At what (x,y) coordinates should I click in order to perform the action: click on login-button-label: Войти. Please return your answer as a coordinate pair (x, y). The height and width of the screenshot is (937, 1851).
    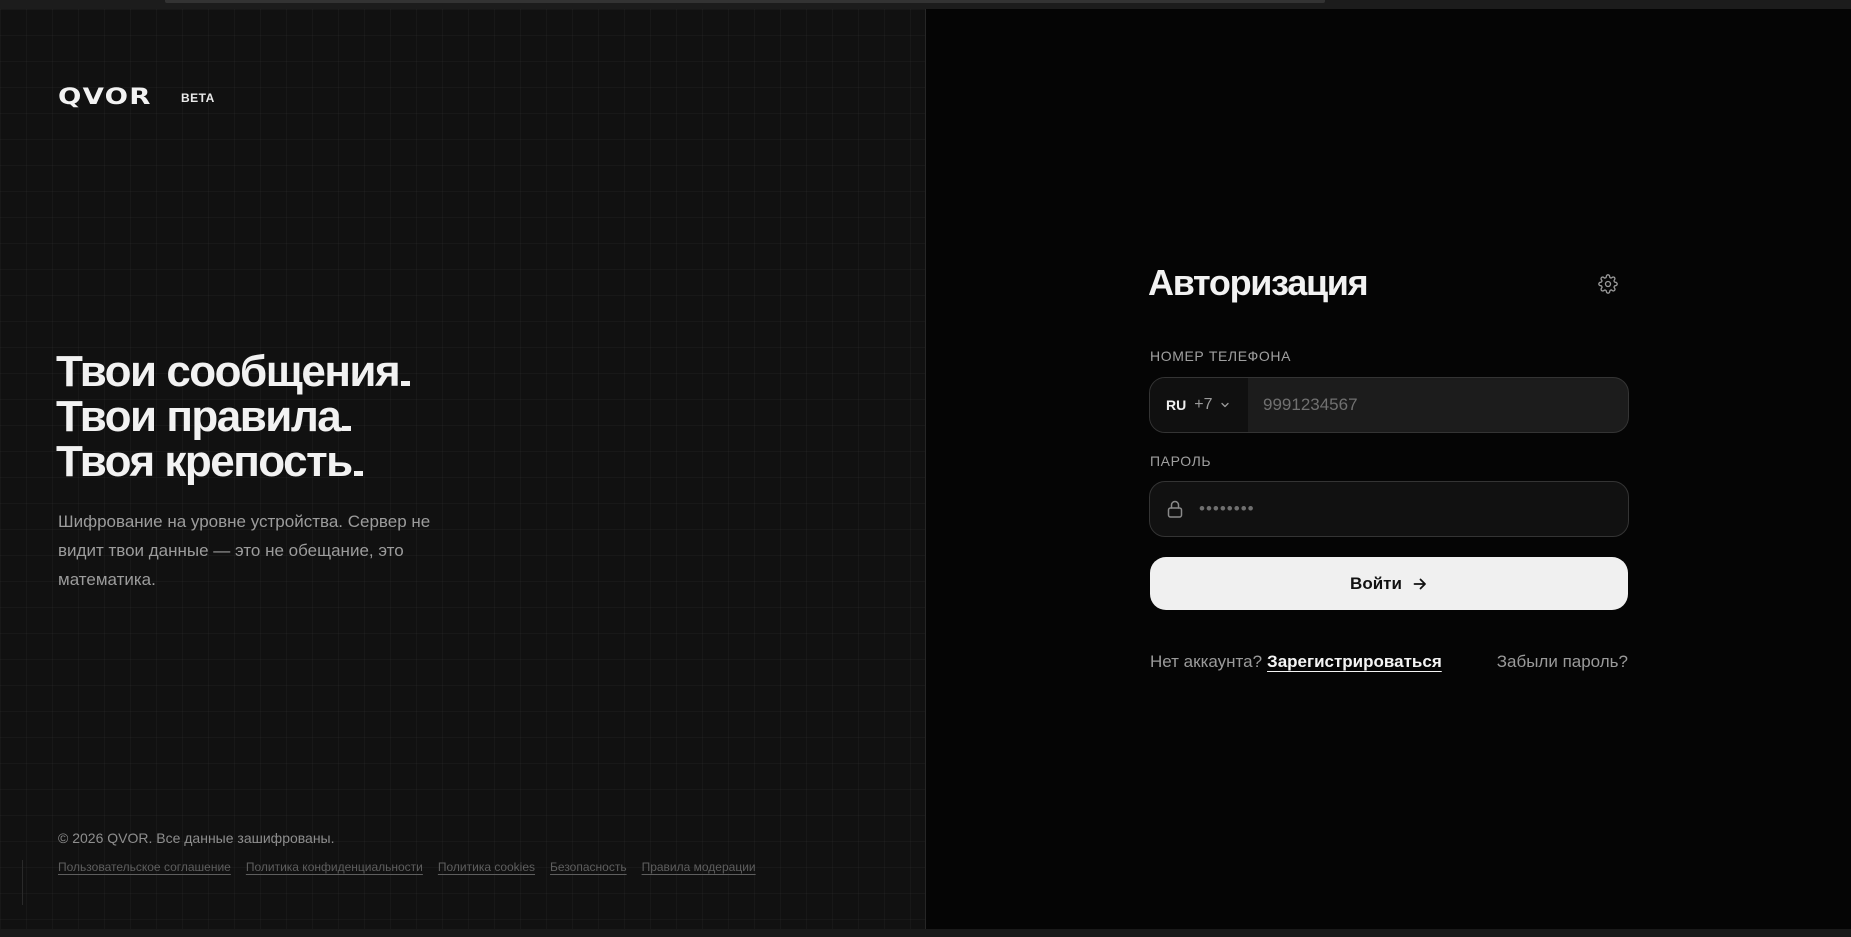
    Looking at the image, I should click on (1376, 583).